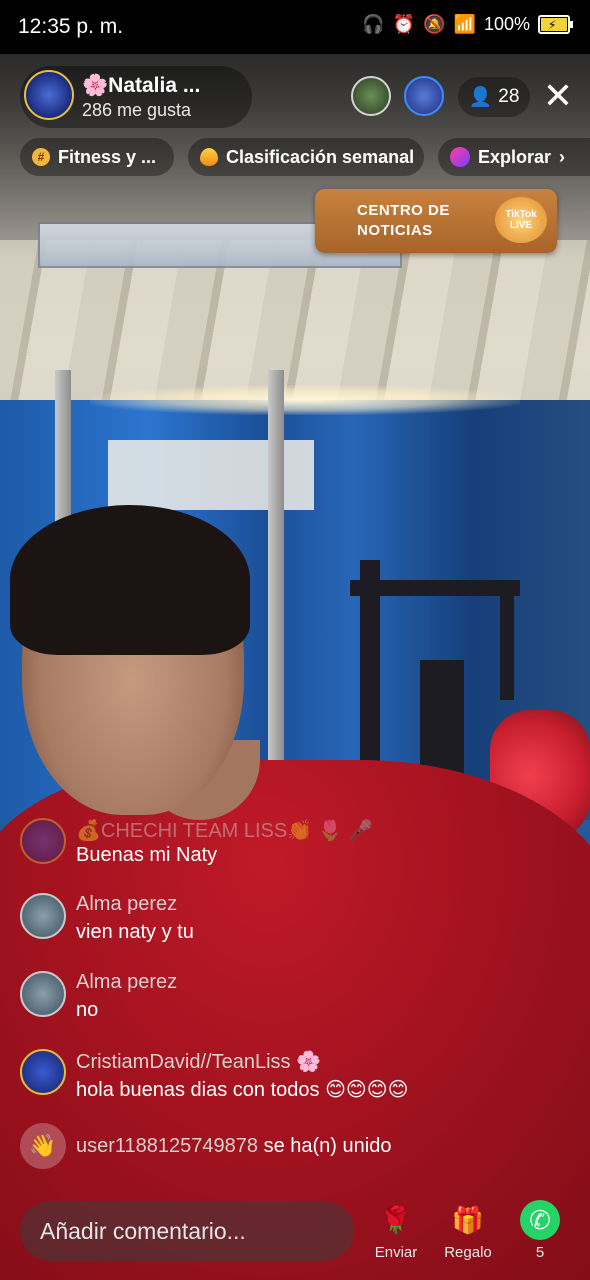 This screenshot has height=1280, width=590. Describe the element at coordinates (242, 1090) in the screenshot. I see `chat-text: hola buenas dias con todos 😊😊😊😊` at that location.